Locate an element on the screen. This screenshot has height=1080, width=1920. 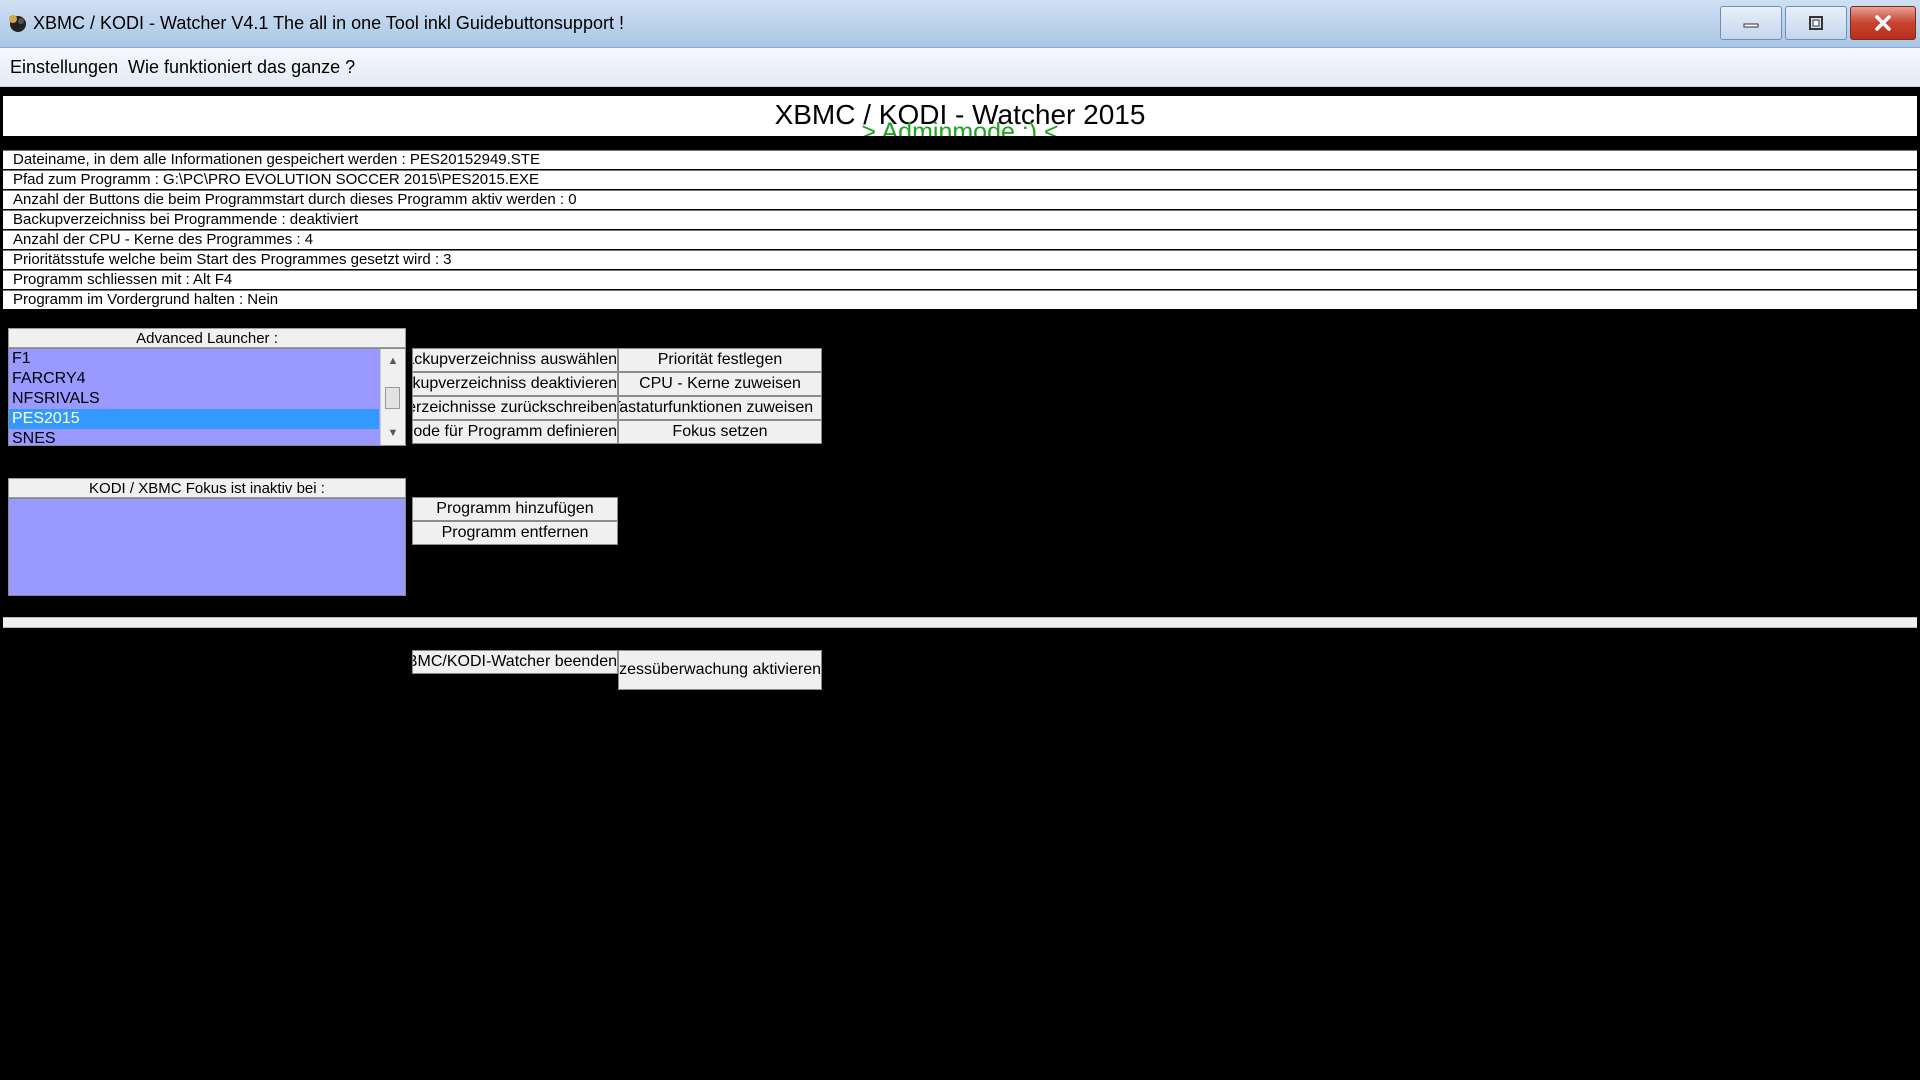
info-text: Programm im Vordergrund halten : Nein is located at coordinates (146, 299).